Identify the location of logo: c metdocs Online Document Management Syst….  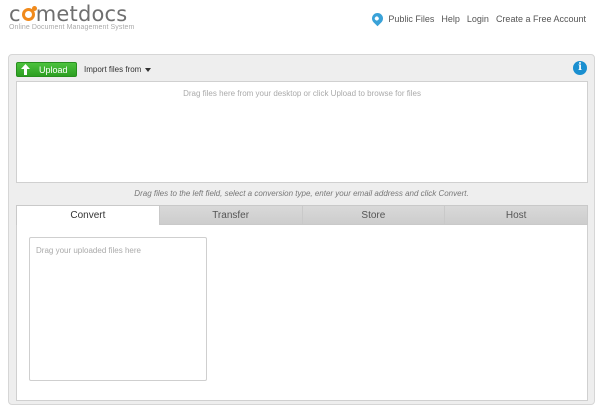
(71, 16).